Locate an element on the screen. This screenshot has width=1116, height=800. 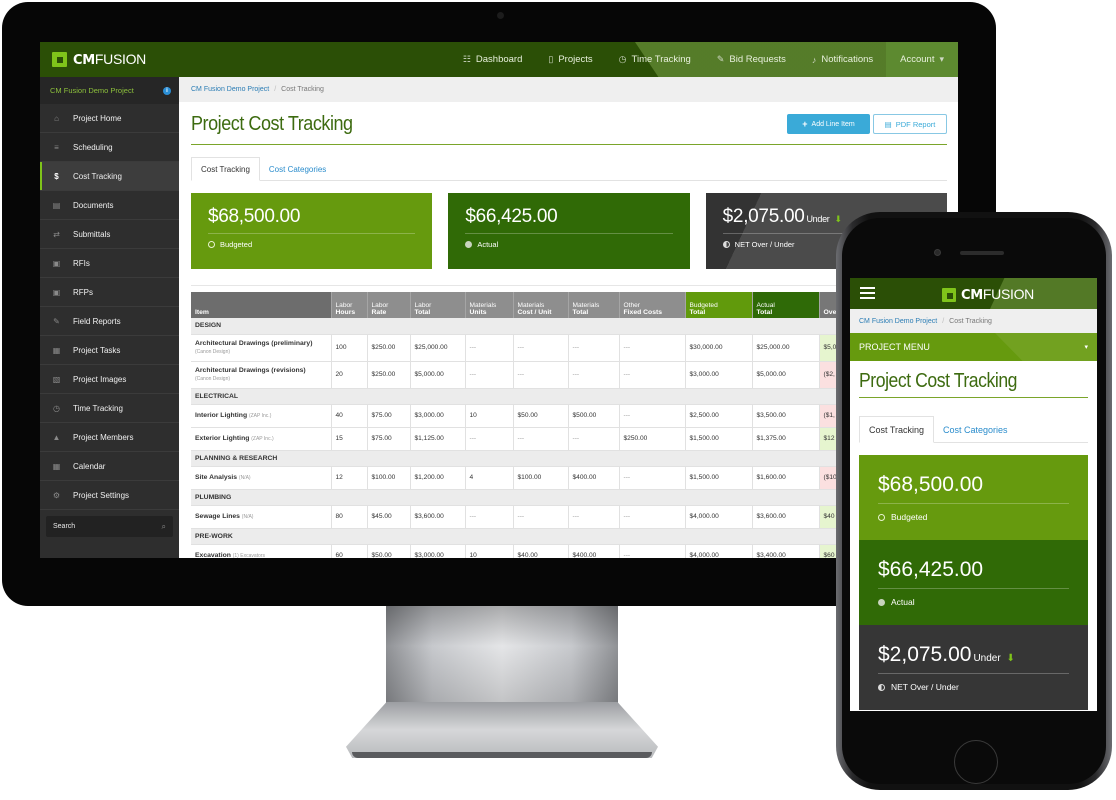
column-header-budgeted-total: Budgeted Total is located at coordinates (719, 305).